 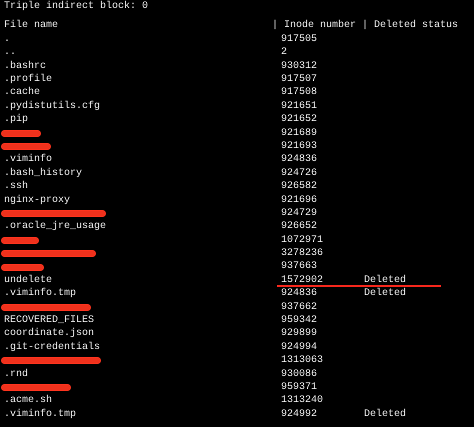 I want to click on inode-number: 930086, so click(x=299, y=374).